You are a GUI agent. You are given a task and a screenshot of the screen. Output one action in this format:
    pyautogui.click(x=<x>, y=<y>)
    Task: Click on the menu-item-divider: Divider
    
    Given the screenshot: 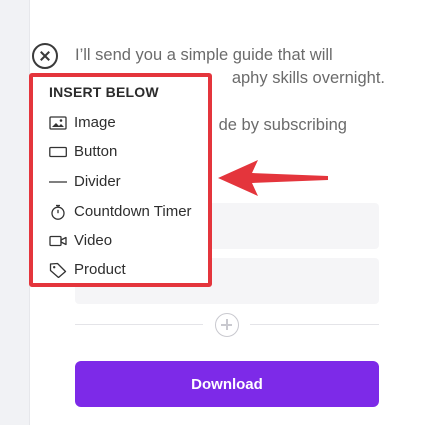 What is the action you would take?
    pyautogui.click(x=120, y=181)
    